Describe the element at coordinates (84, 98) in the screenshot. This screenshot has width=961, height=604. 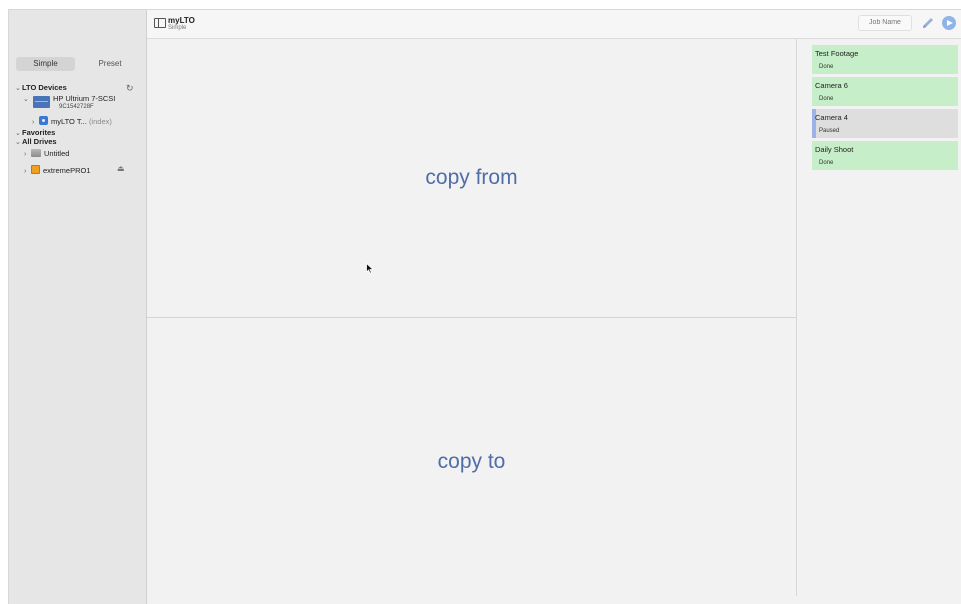
I see `device-name: HP Ultrium 7-SCSI` at that location.